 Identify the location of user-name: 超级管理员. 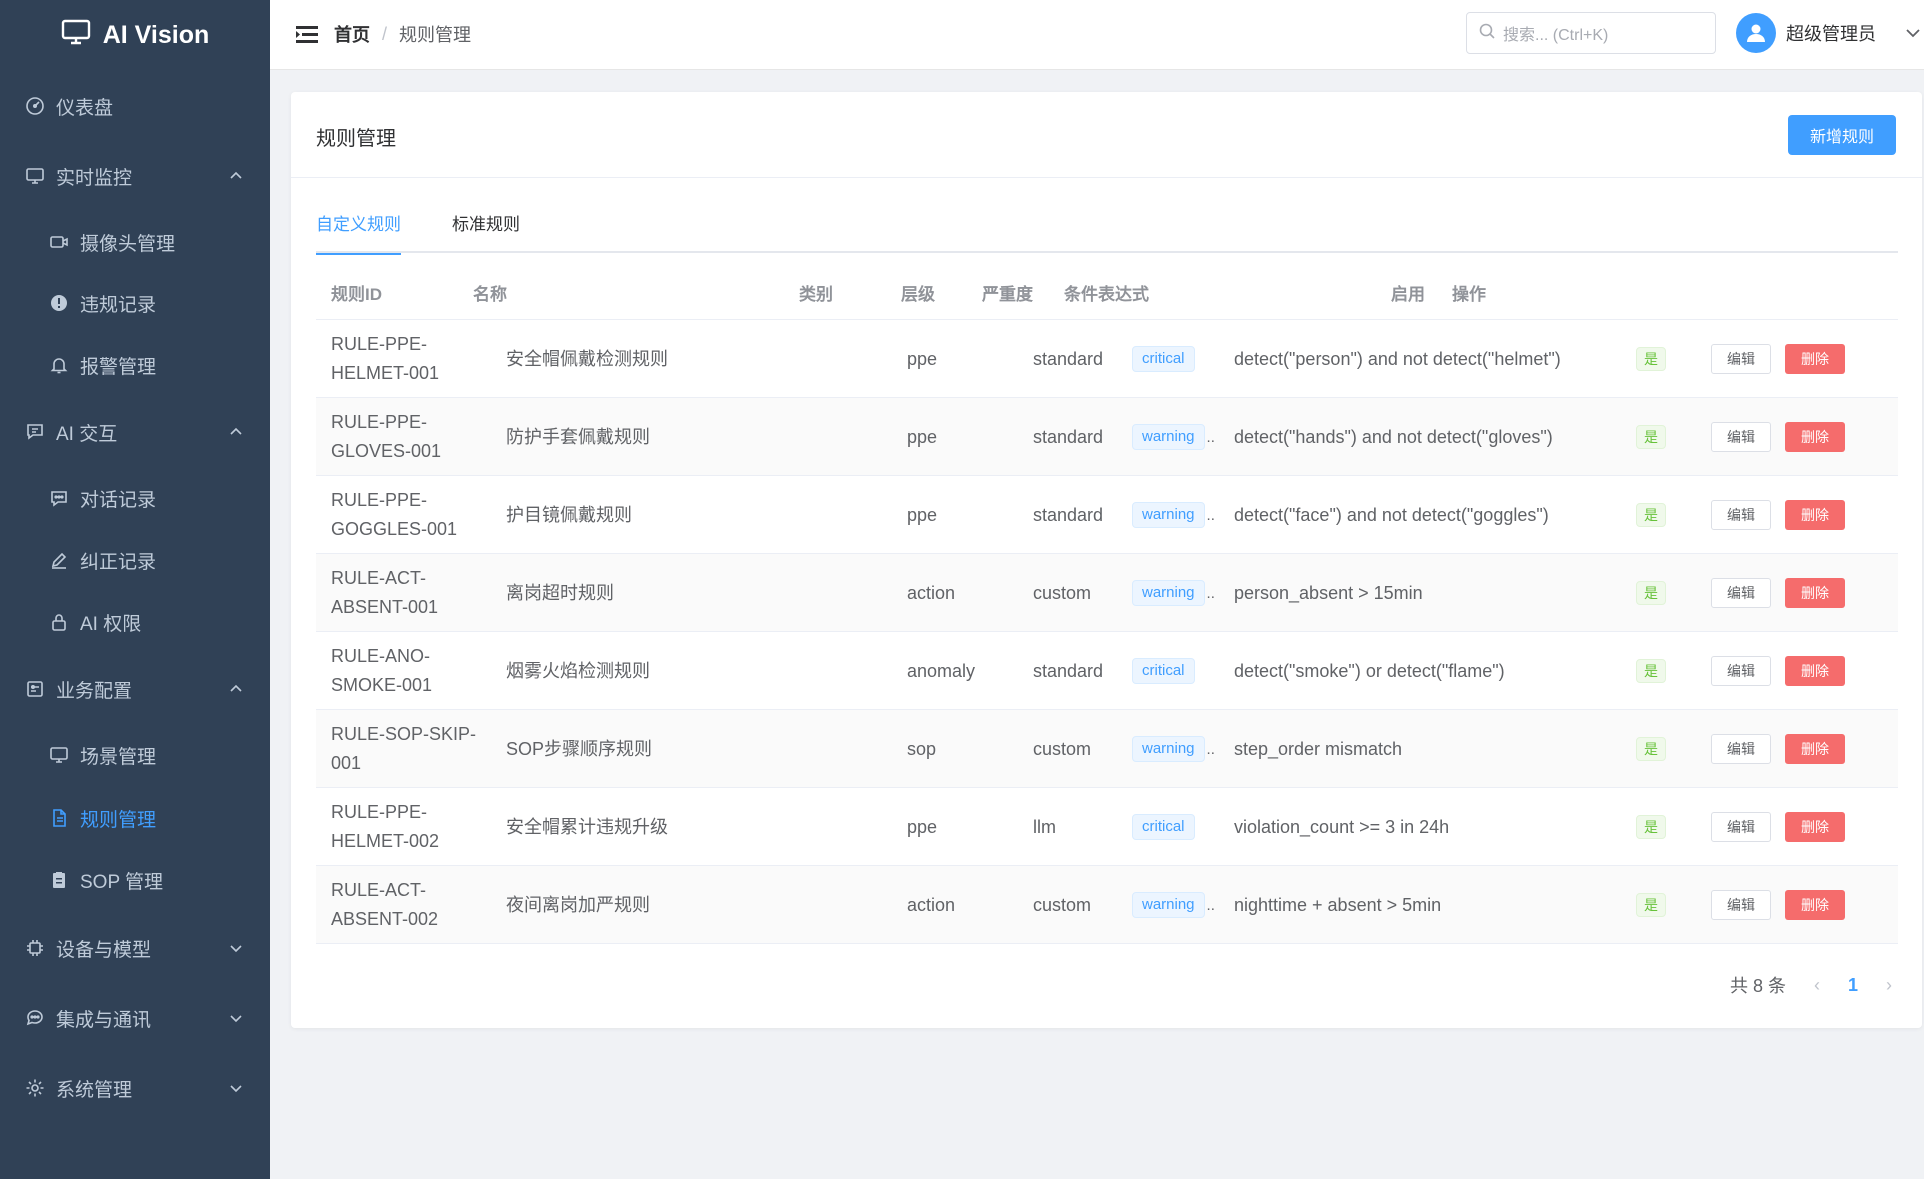
(1831, 34).